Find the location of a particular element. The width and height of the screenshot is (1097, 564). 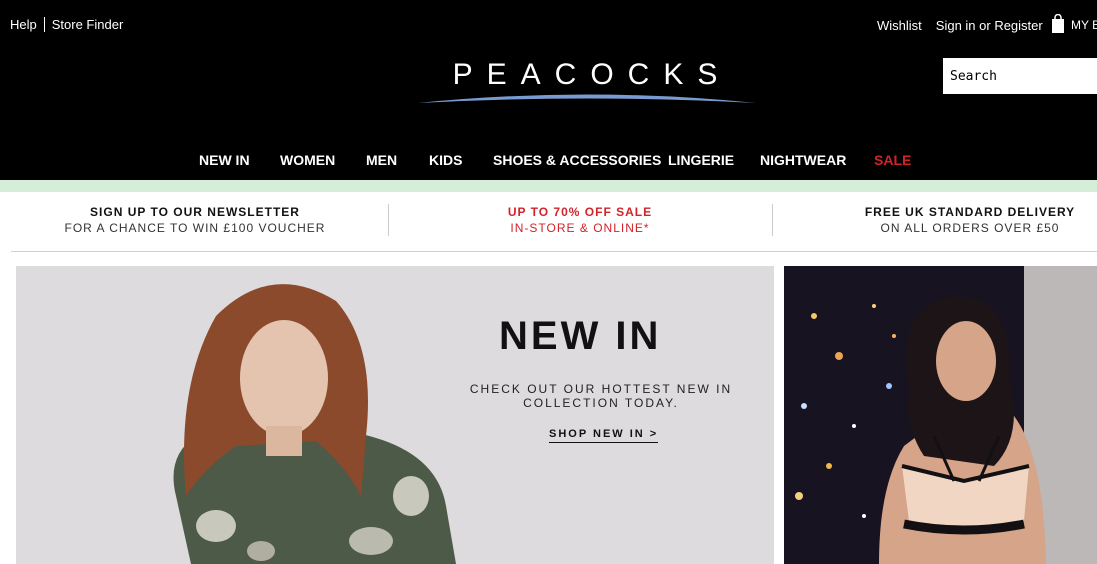

sign-in-link: Sign in or Register is located at coordinates (989, 25).